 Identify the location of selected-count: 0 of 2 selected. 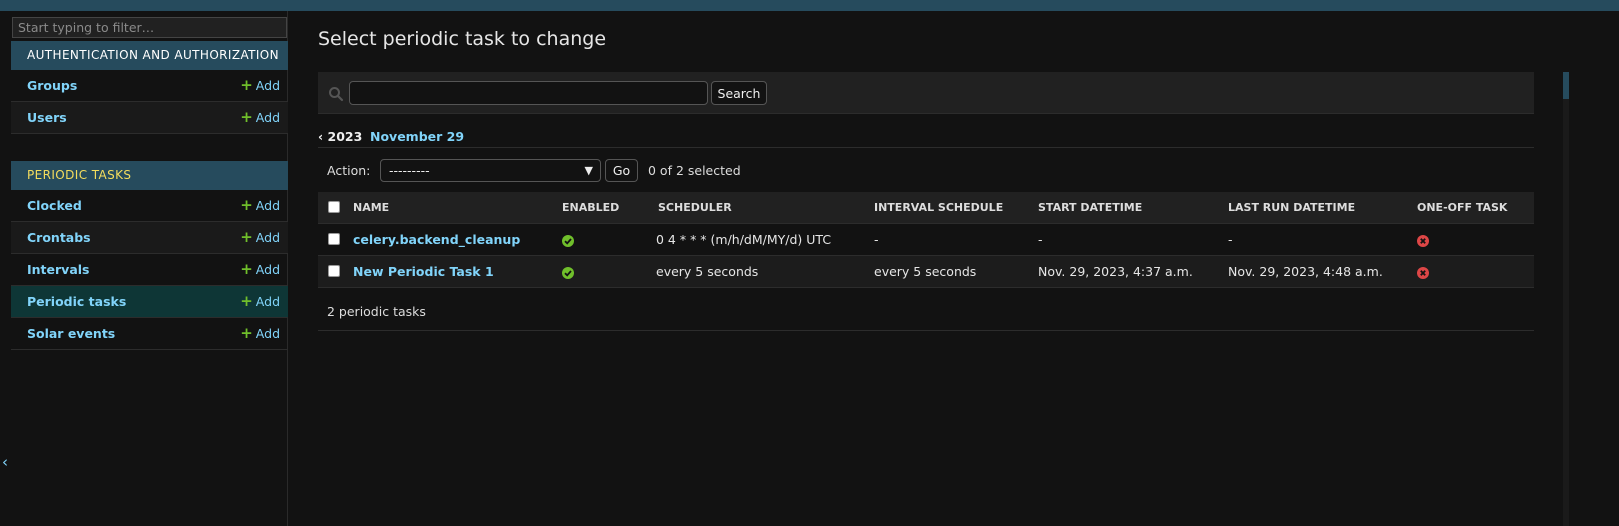
(694, 170).